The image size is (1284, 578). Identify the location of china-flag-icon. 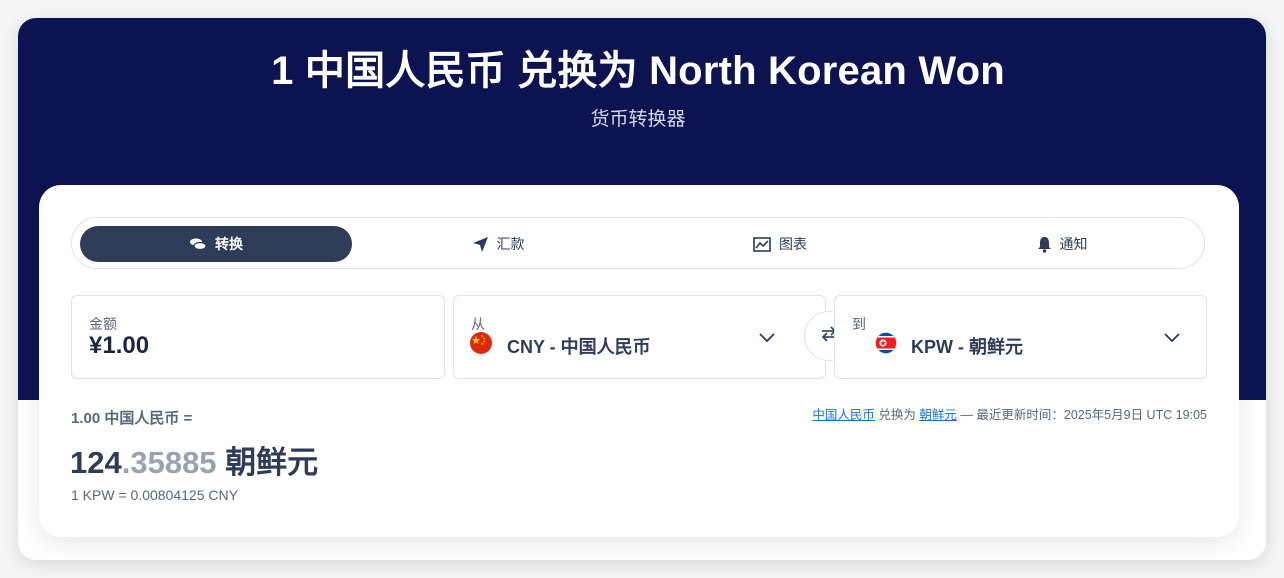
(481, 343).